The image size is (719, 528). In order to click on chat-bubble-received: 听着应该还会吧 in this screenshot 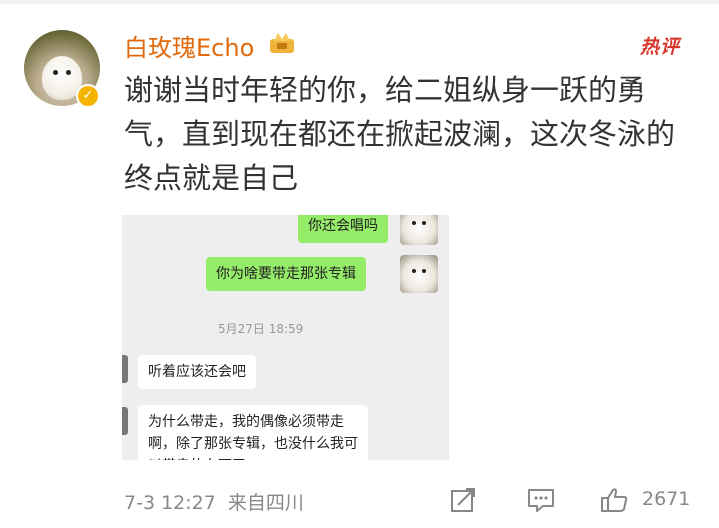, I will do `click(197, 372)`.